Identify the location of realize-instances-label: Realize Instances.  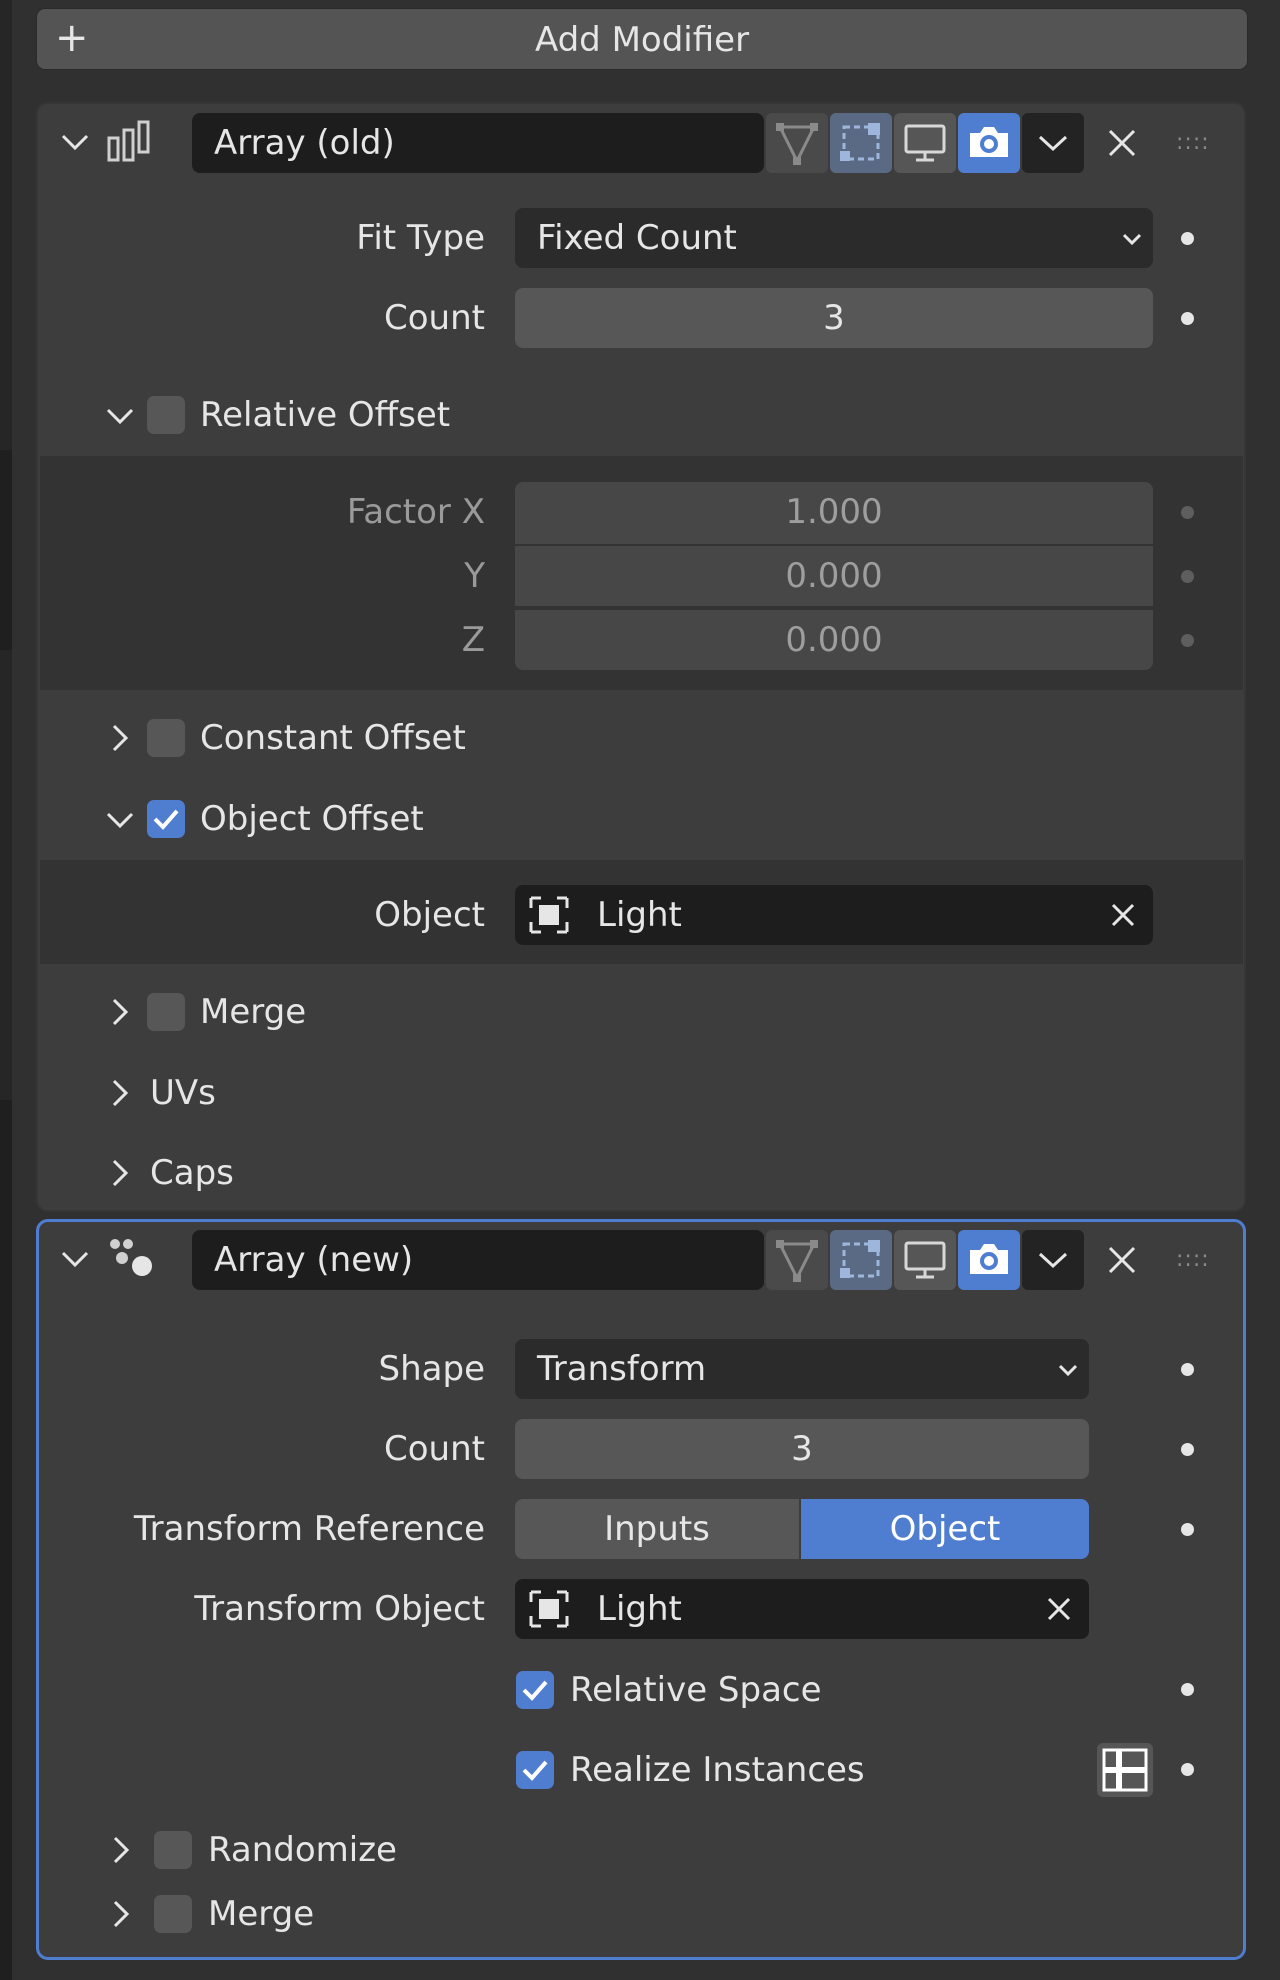
(717, 1770).